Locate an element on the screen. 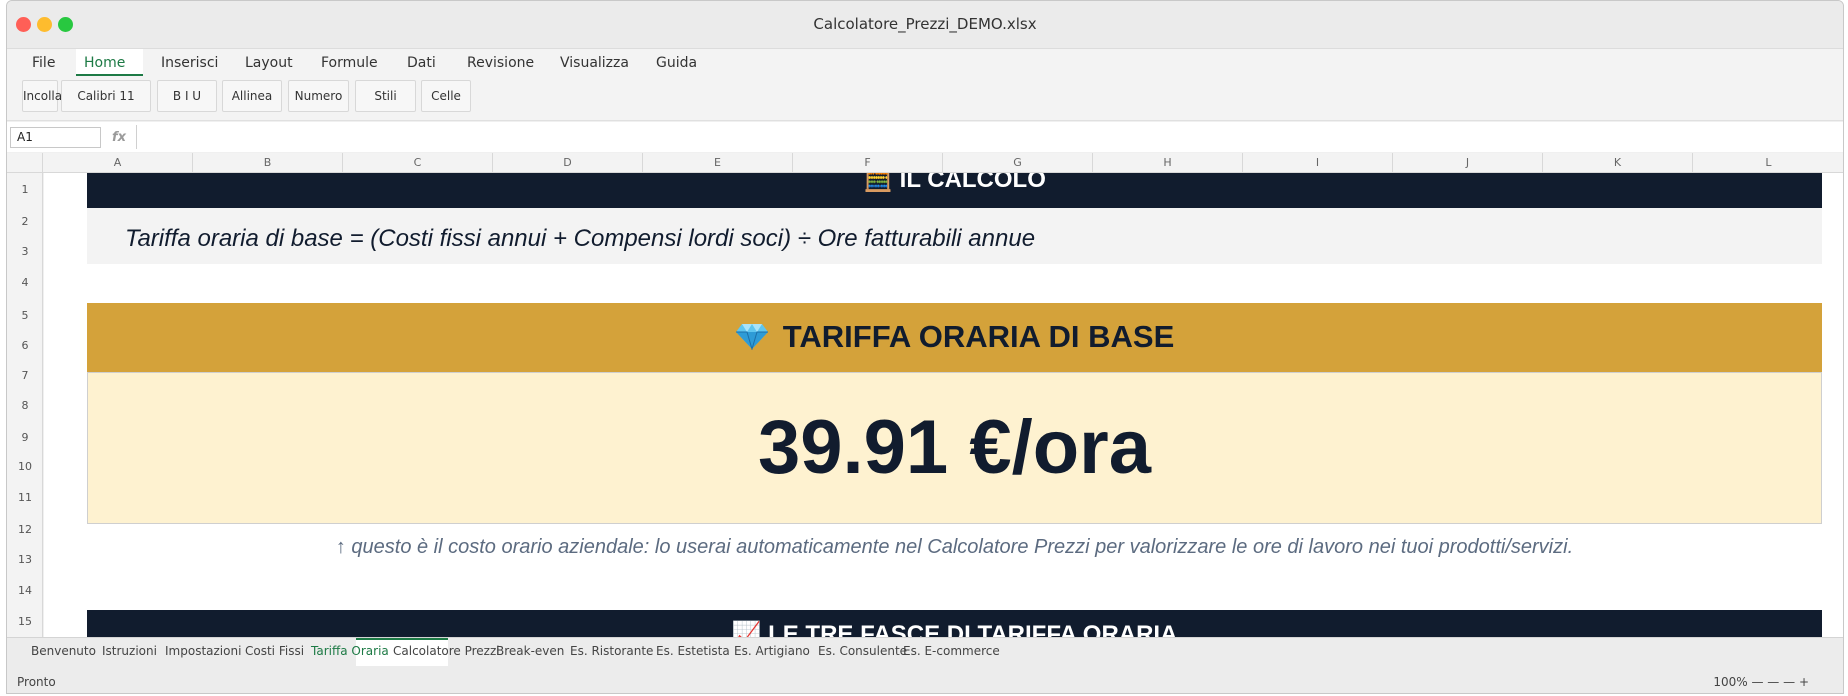 The height and width of the screenshot is (696, 1848). row-header-5: 5 is located at coordinates (24, 315).